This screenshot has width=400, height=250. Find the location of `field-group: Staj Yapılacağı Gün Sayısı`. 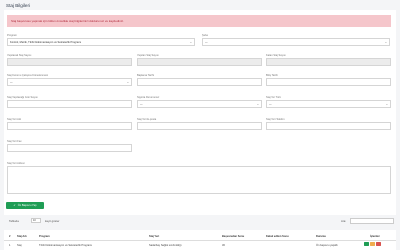

field-group: Staj Yapılacağı Gün Sayısı is located at coordinates (69, 102).